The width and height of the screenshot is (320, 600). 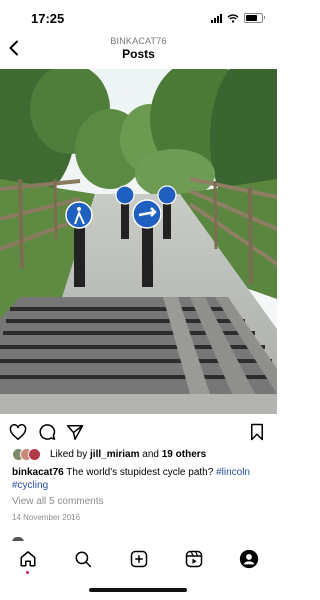 I want to click on tab-home, so click(x=28, y=559).